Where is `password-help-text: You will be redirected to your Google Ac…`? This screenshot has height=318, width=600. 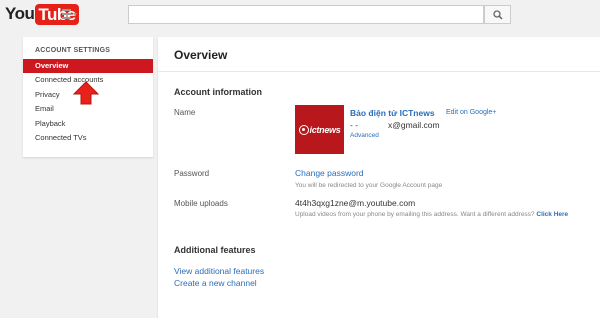 password-help-text: You will be redirected to your Google Ac… is located at coordinates (369, 185).